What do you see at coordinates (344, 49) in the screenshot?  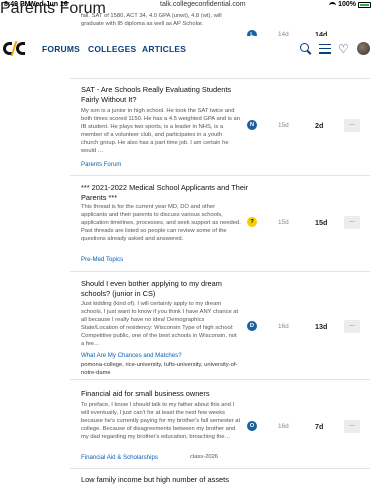 I see `heart-icon: ♡` at bounding box center [344, 49].